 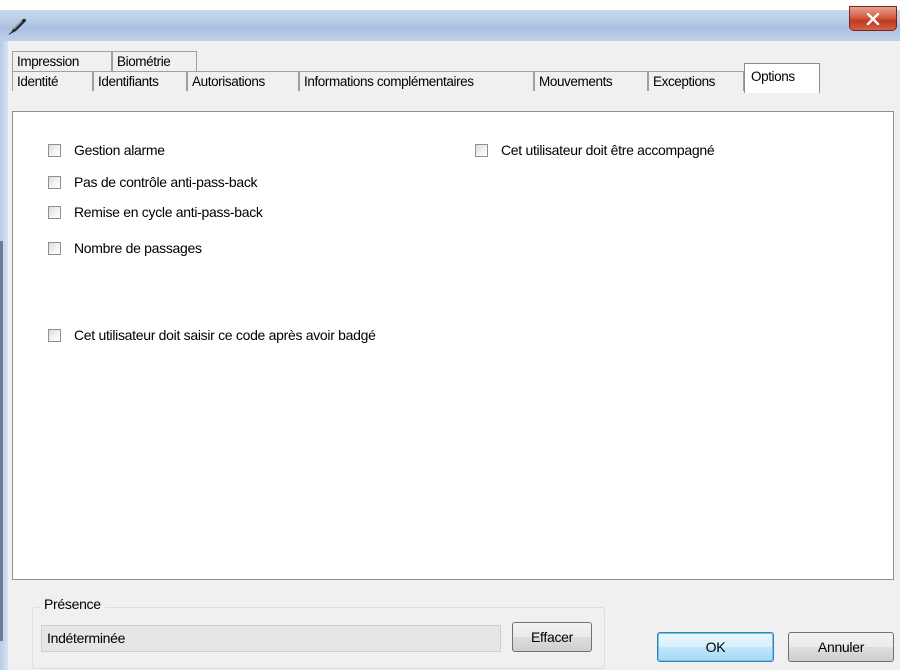 I want to click on close-button, so click(x=873, y=18).